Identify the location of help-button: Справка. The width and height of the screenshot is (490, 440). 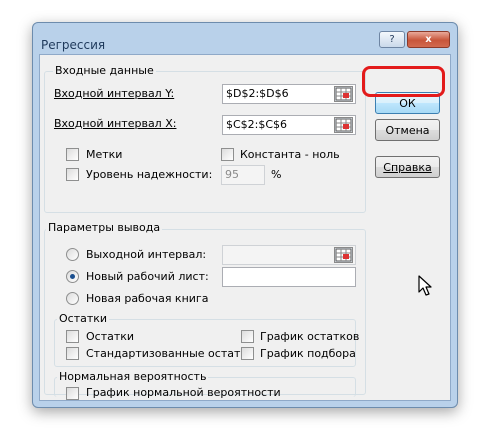
(407, 167).